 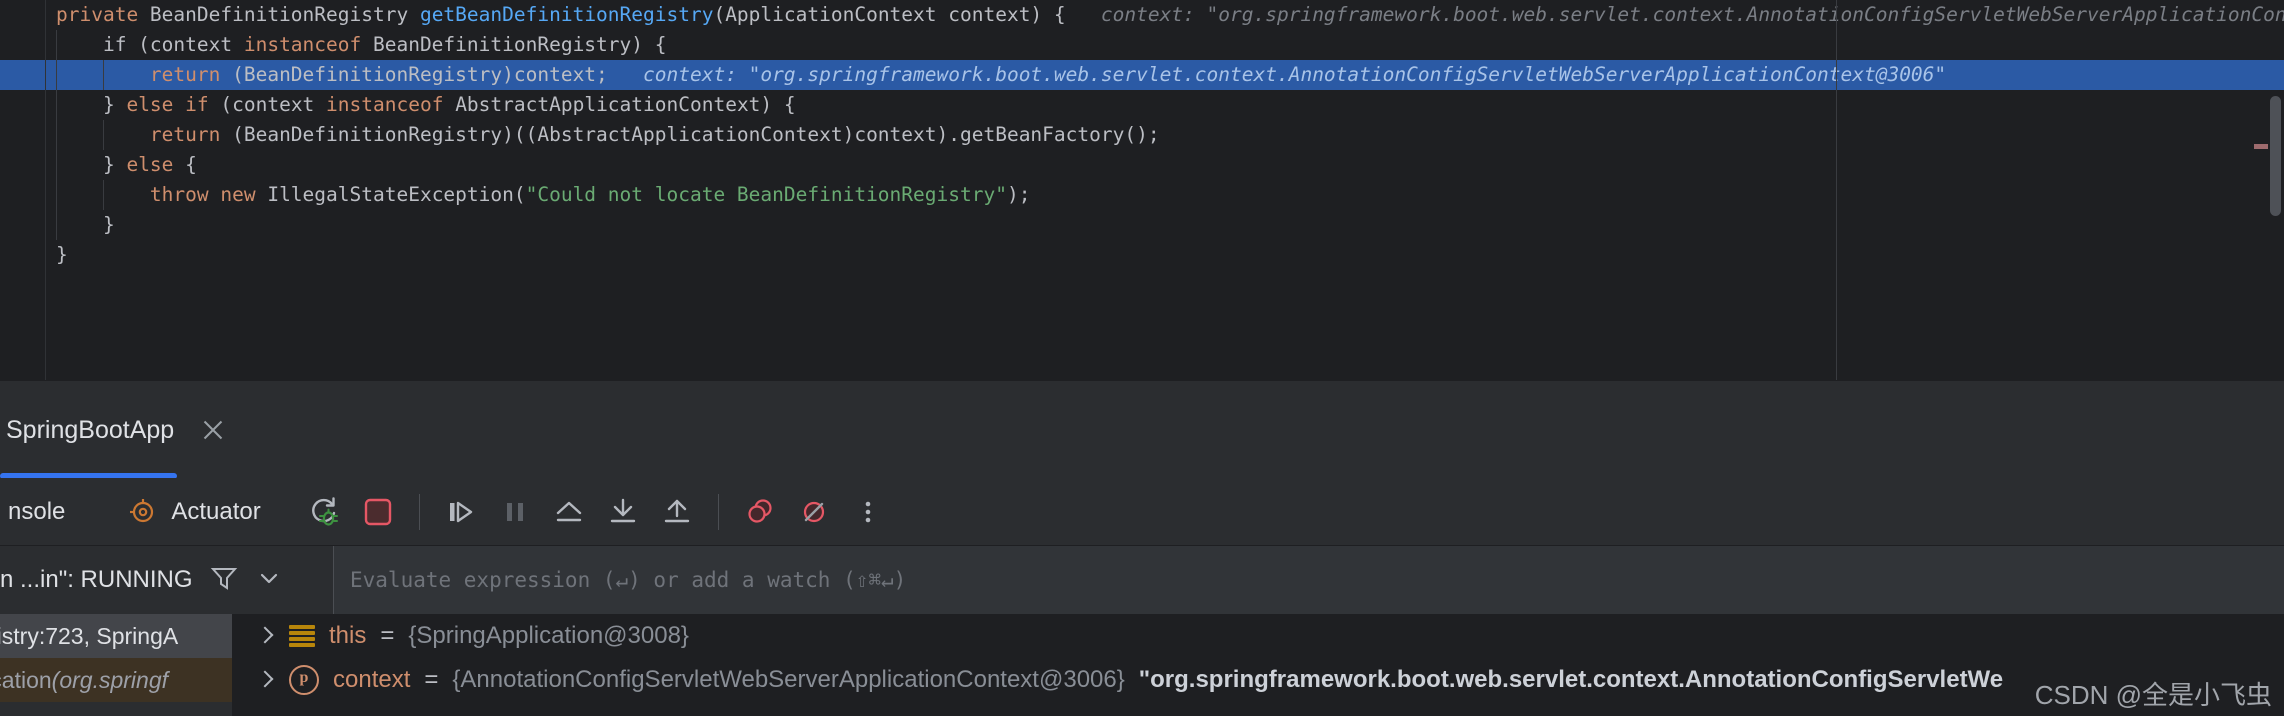 I want to click on gutter-current-line-highlight, so click(x=23, y=75).